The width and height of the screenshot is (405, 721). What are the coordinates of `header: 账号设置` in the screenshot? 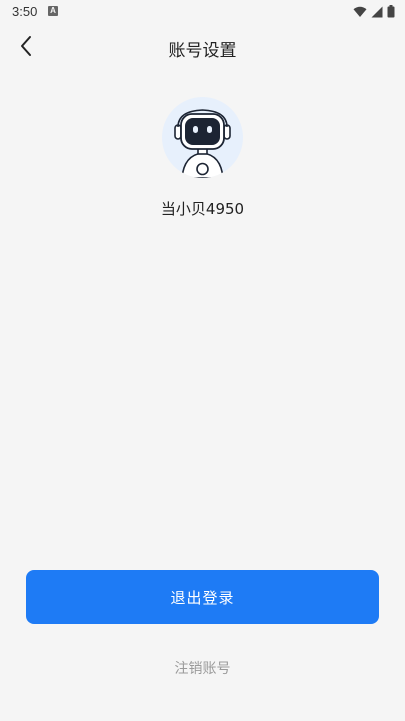 It's located at (202, 48).